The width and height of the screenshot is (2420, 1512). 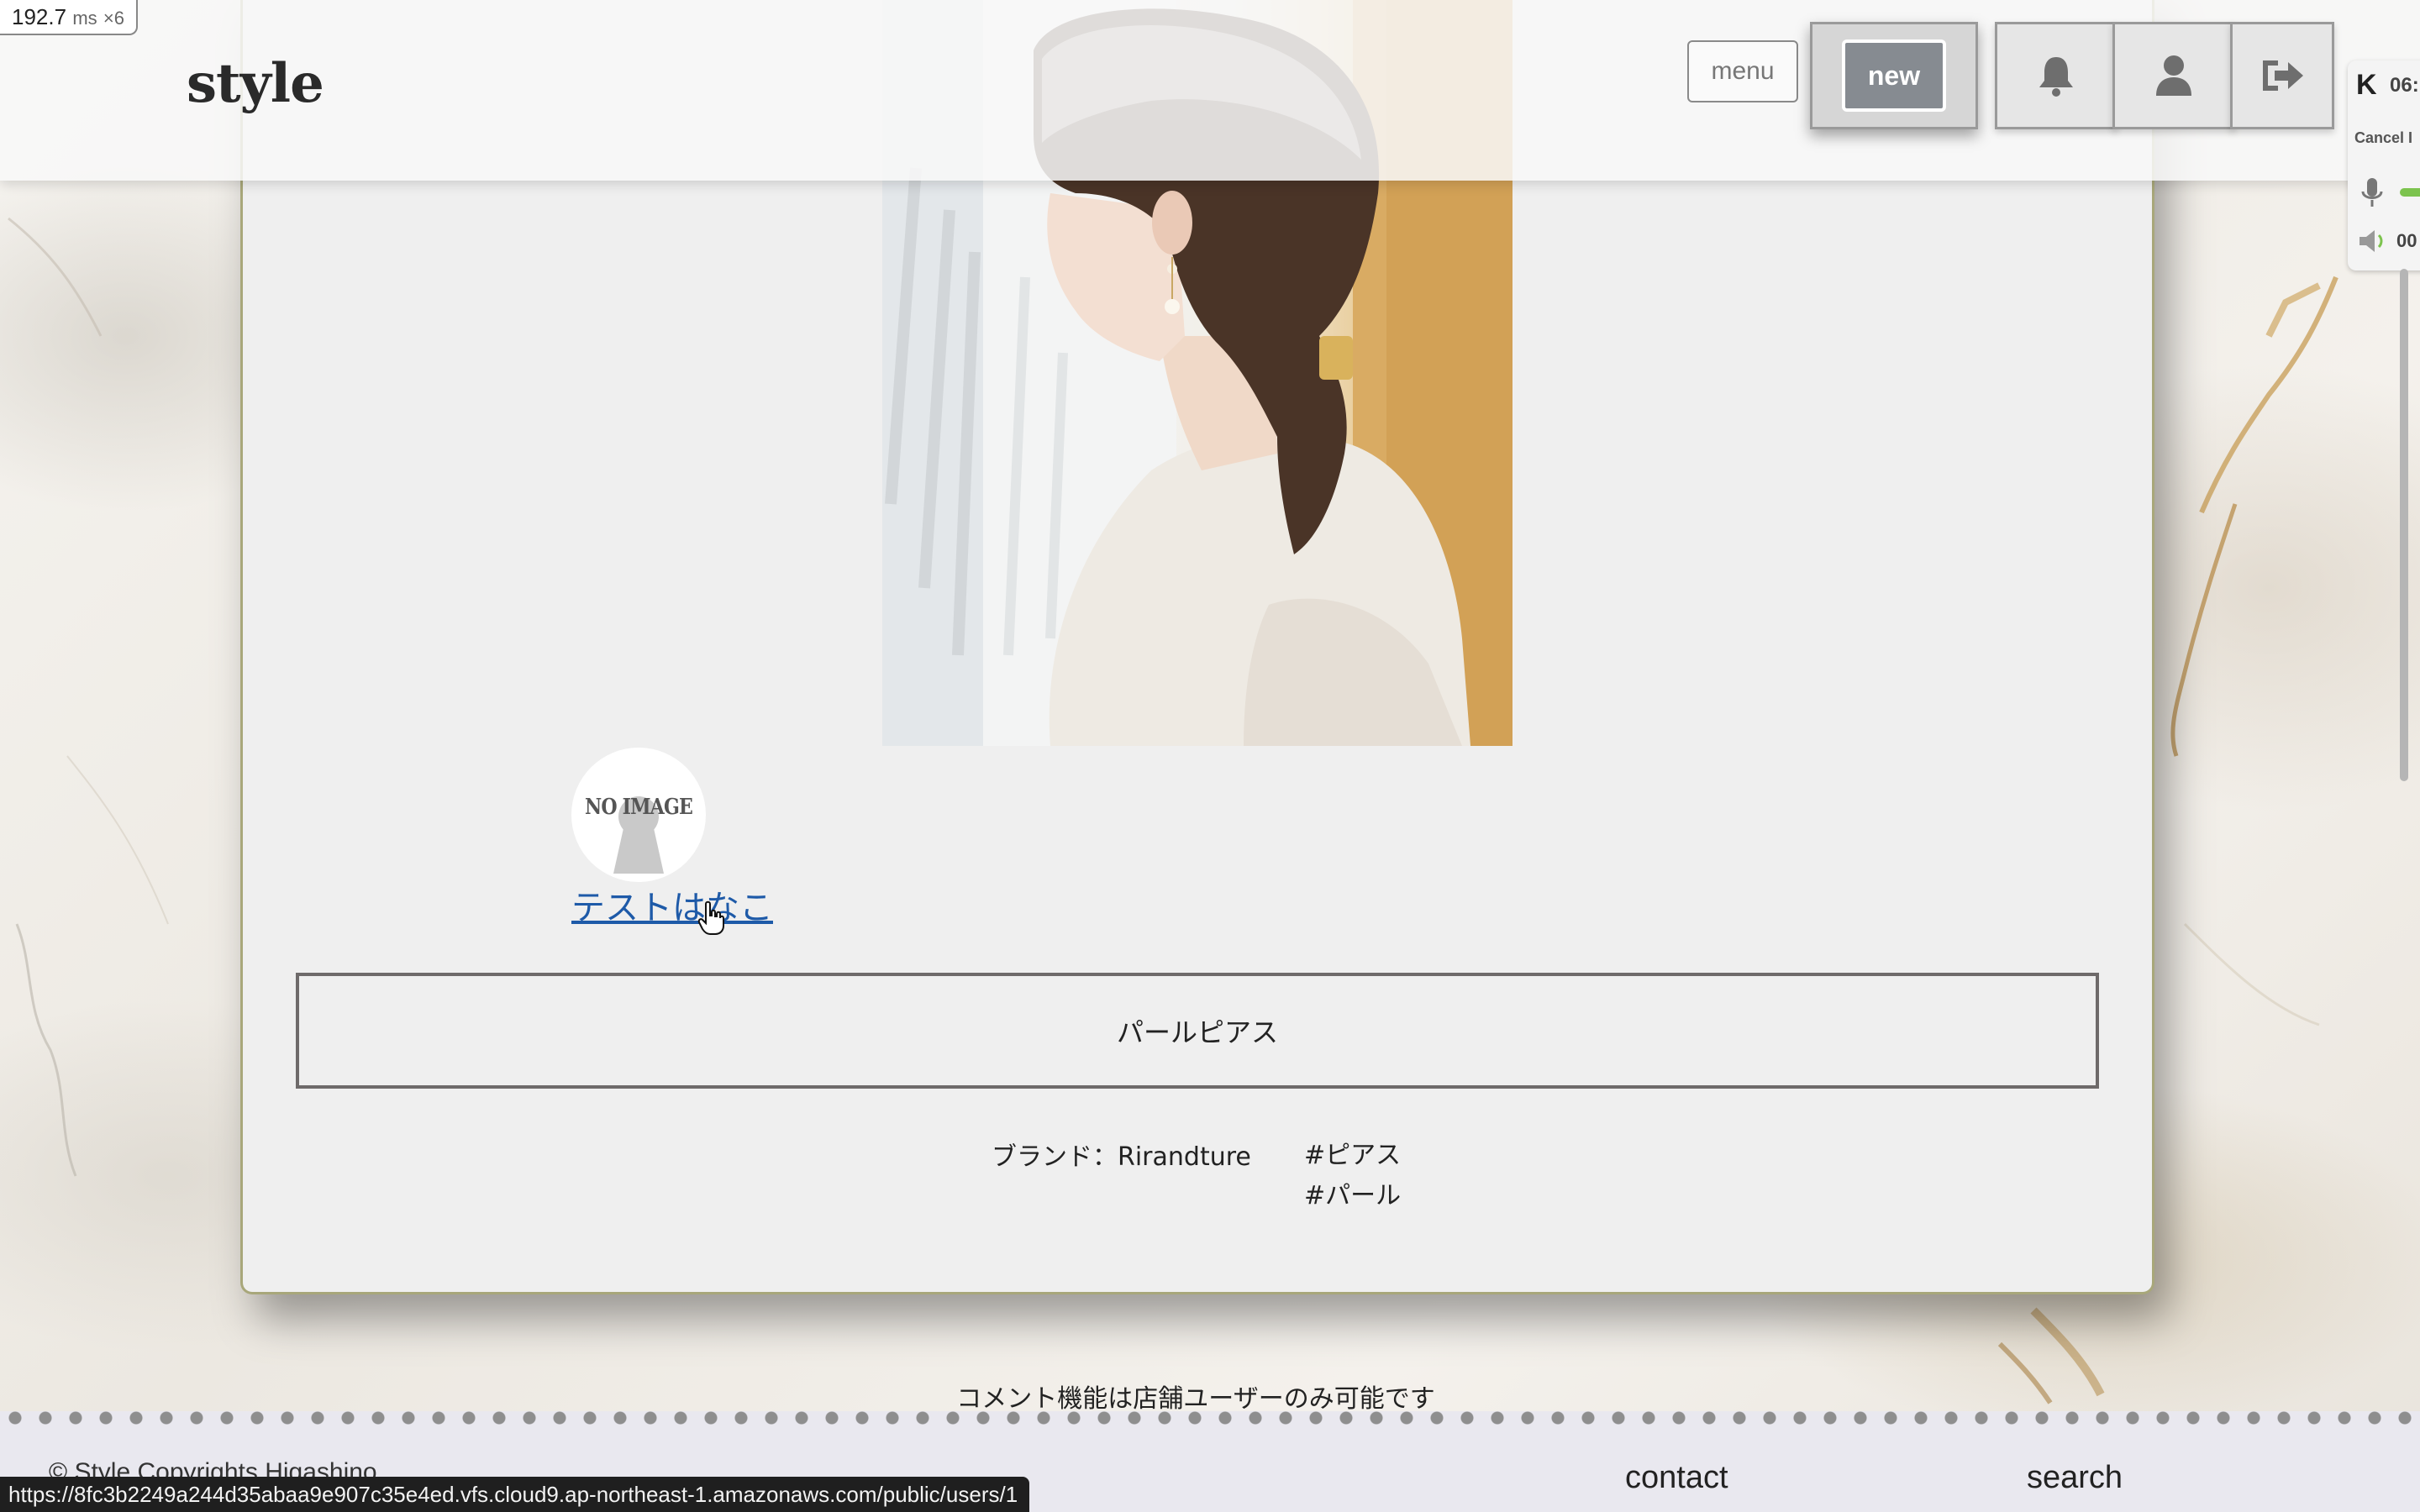 I want to click on bell-icon, so click(x=2056, y=77).